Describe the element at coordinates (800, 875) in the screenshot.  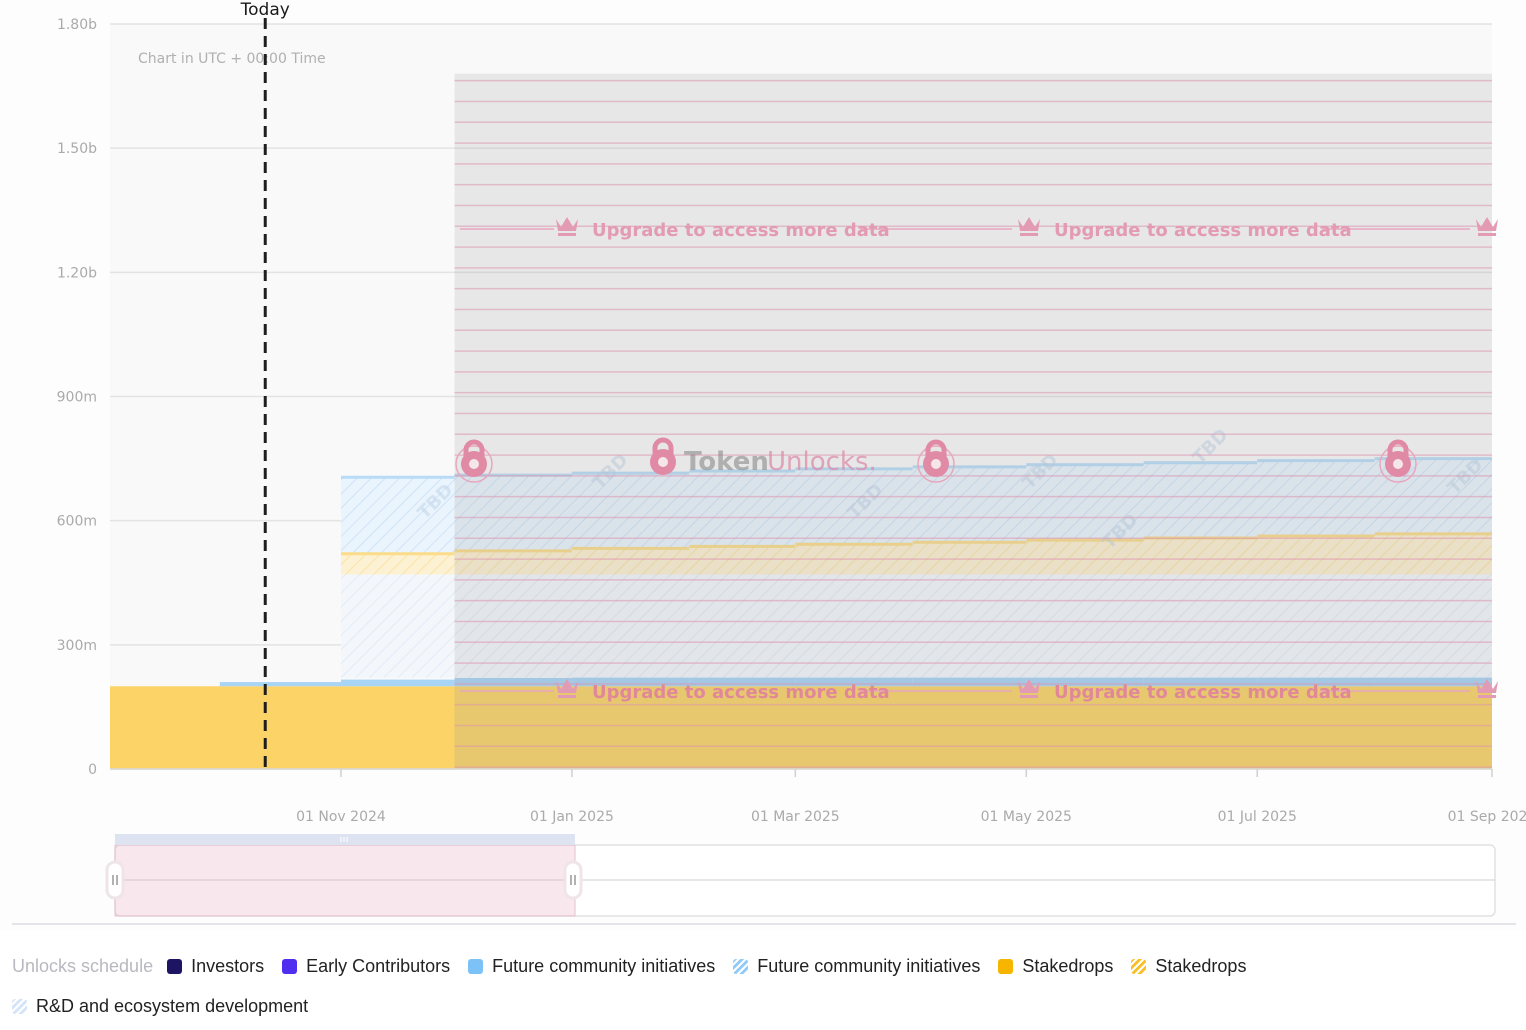
I see `range-navigator` at that location.